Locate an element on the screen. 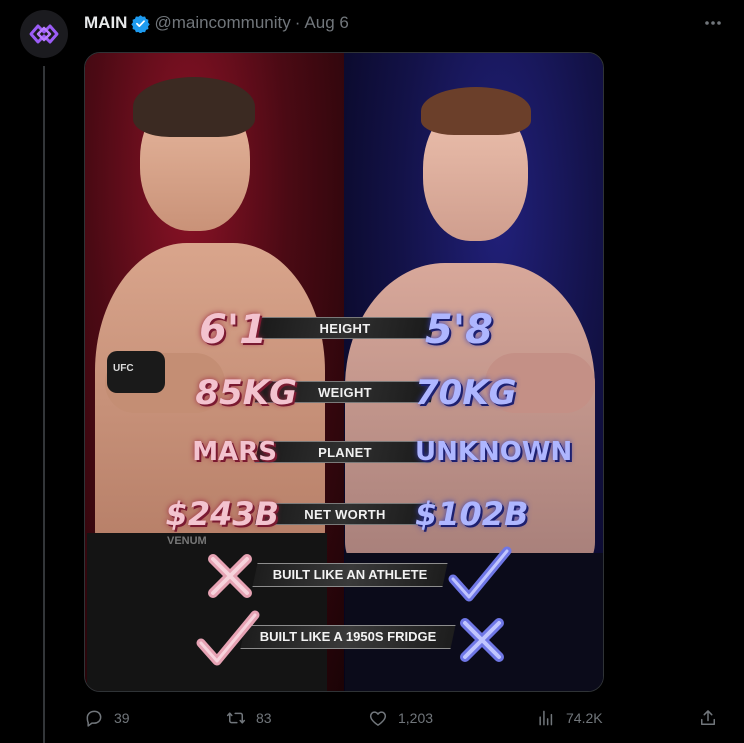 Image resolution: width=744 pixels, height=743 pixels. repost-icon is located at coordinates (236, 718).